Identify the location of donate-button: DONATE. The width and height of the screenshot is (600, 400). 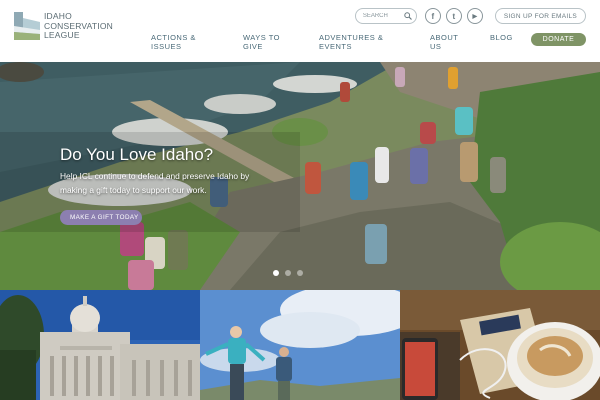
(558, 39).